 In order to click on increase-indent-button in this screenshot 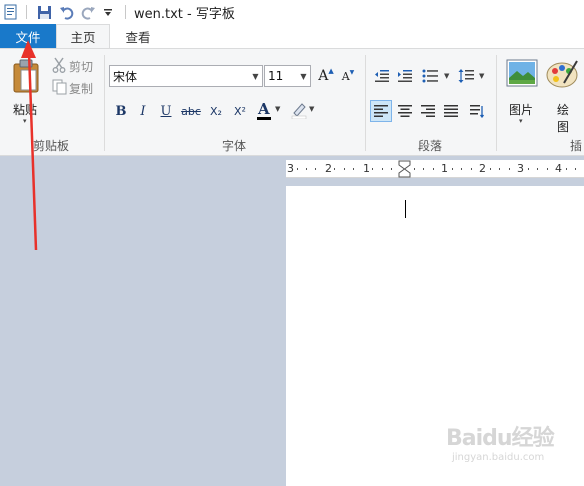, I will do `click(405, 76)`.